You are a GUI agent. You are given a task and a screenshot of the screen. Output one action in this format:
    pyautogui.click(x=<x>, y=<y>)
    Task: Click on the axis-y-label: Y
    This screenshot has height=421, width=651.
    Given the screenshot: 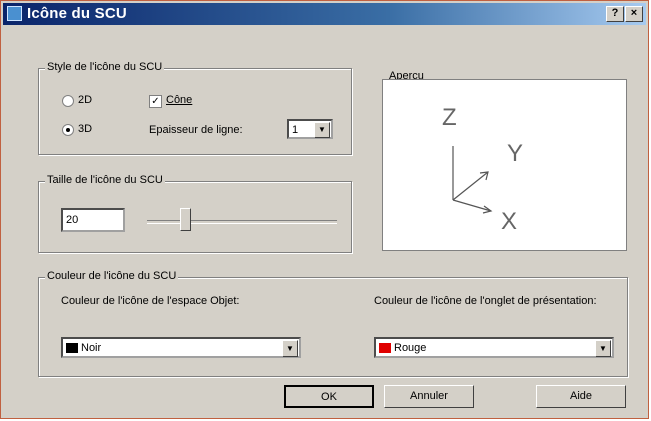 What is the action you would take?
    pyautogui.click(x=515, y=153)
    